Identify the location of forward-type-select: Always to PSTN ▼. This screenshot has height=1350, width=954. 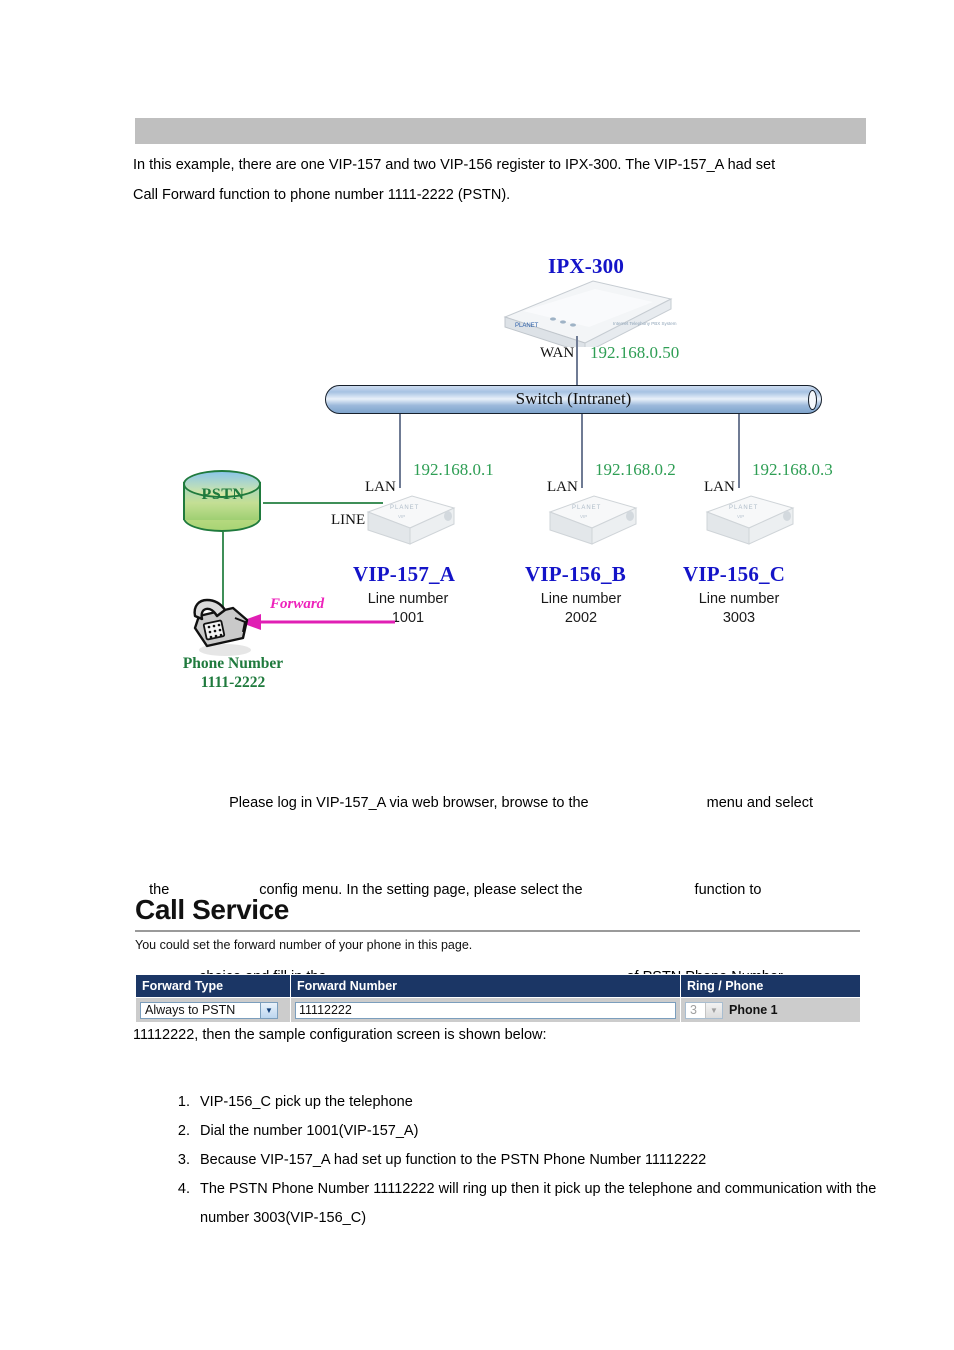
(209, 1010).